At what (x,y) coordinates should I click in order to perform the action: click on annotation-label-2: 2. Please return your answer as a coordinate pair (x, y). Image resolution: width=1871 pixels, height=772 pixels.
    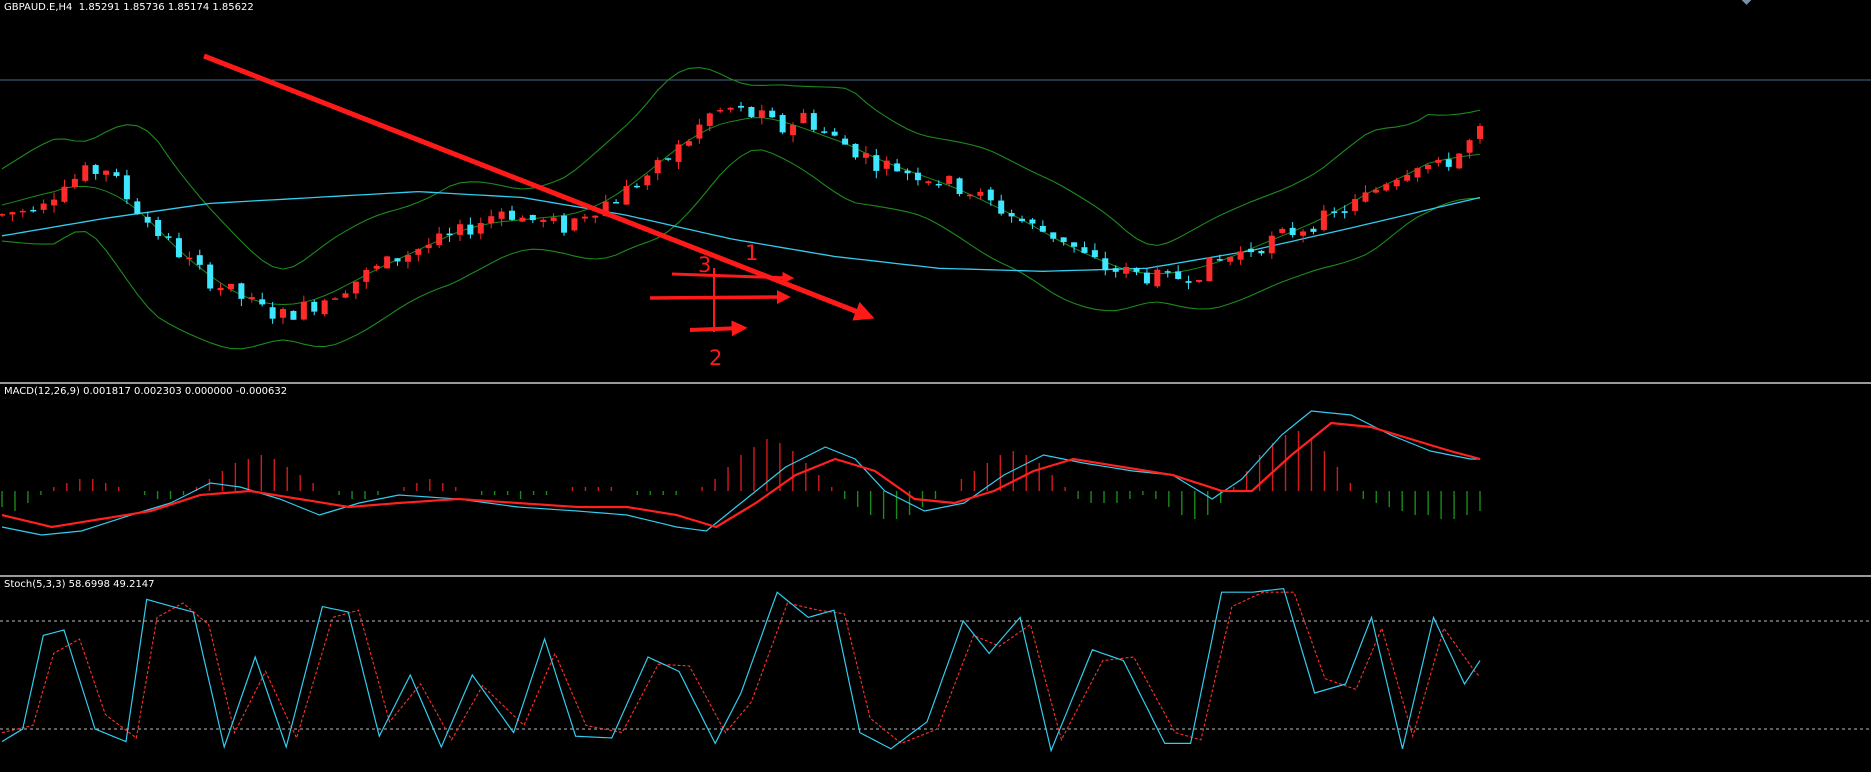
    Looking at the image, I should click on (715, 358).